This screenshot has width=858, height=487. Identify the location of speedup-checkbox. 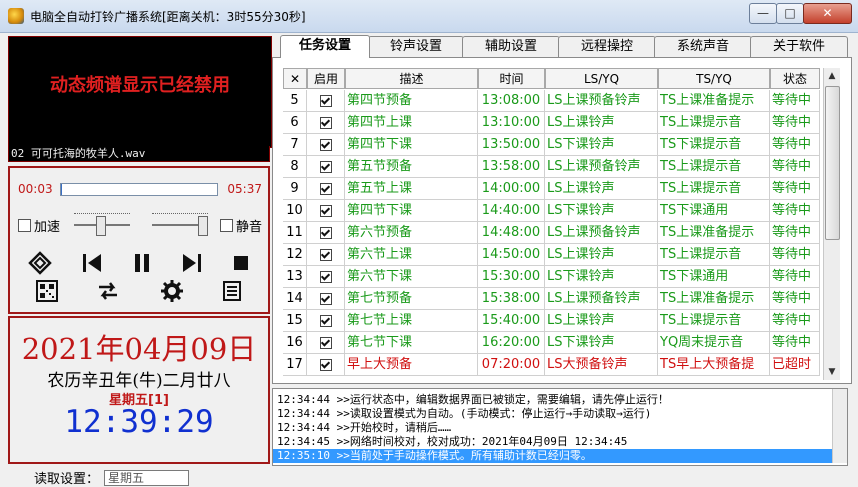
(24, 225).